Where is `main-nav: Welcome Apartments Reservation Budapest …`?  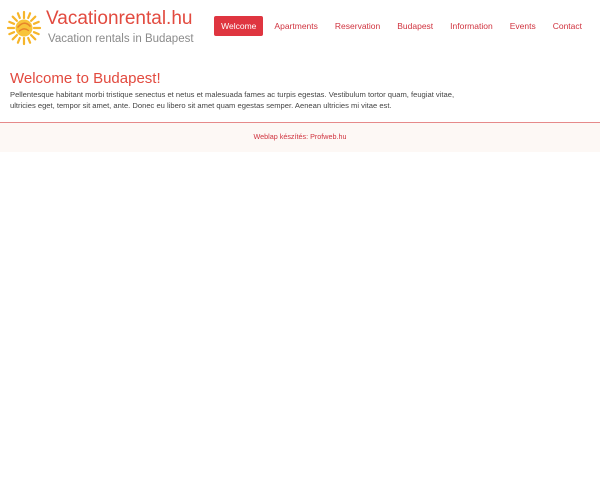
main-nav: Welcome Apartments Reservation Budapest … is located at coordinates (401, 26).